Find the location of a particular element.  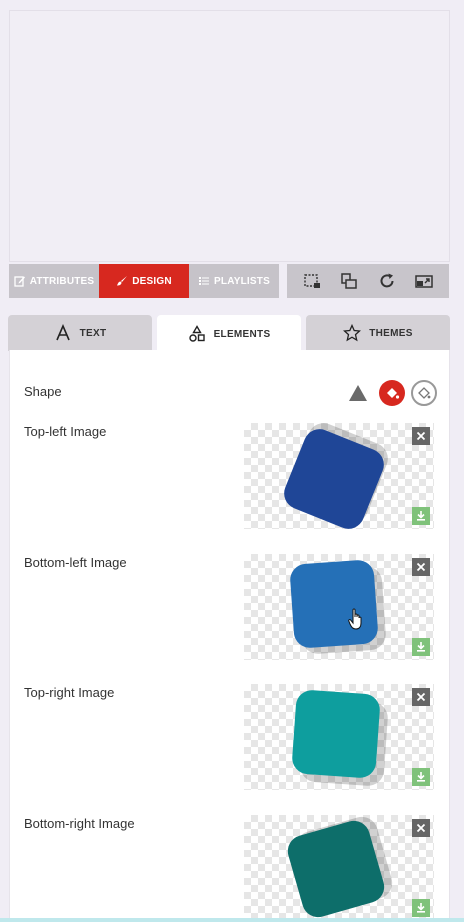

hand-cursor-icon is located at coordinates (355, 619).